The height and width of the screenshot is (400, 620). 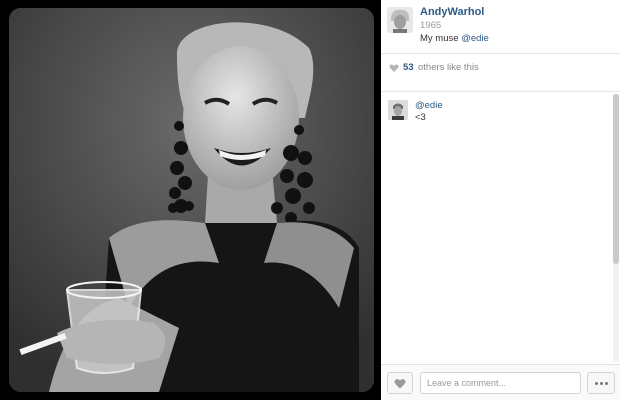 What do you see at coordinates (429, 105) in the screenshot?
I see `comment-username-link: @edie` at bounding box center [429, 105].